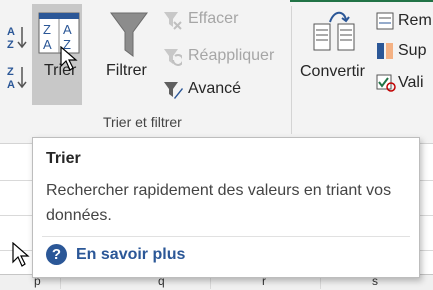 The image size is (433, 290). I want to click on tooltip-title: Trier, so click(63, 158).